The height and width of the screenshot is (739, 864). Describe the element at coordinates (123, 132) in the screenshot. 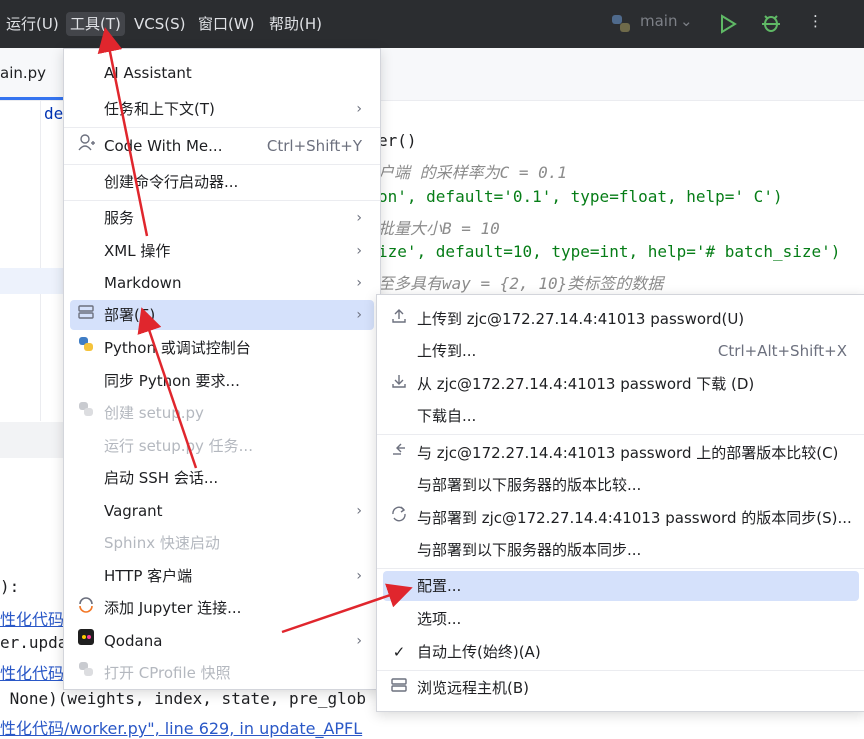

I see `arrow-to-tools-menu` at that location.